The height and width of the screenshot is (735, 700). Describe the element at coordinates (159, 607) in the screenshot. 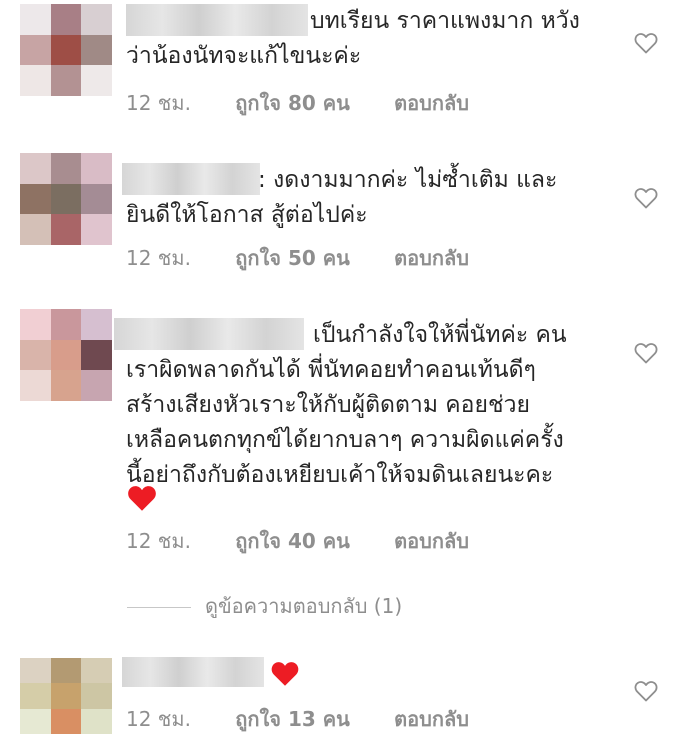

I see `divider-line` at that location.